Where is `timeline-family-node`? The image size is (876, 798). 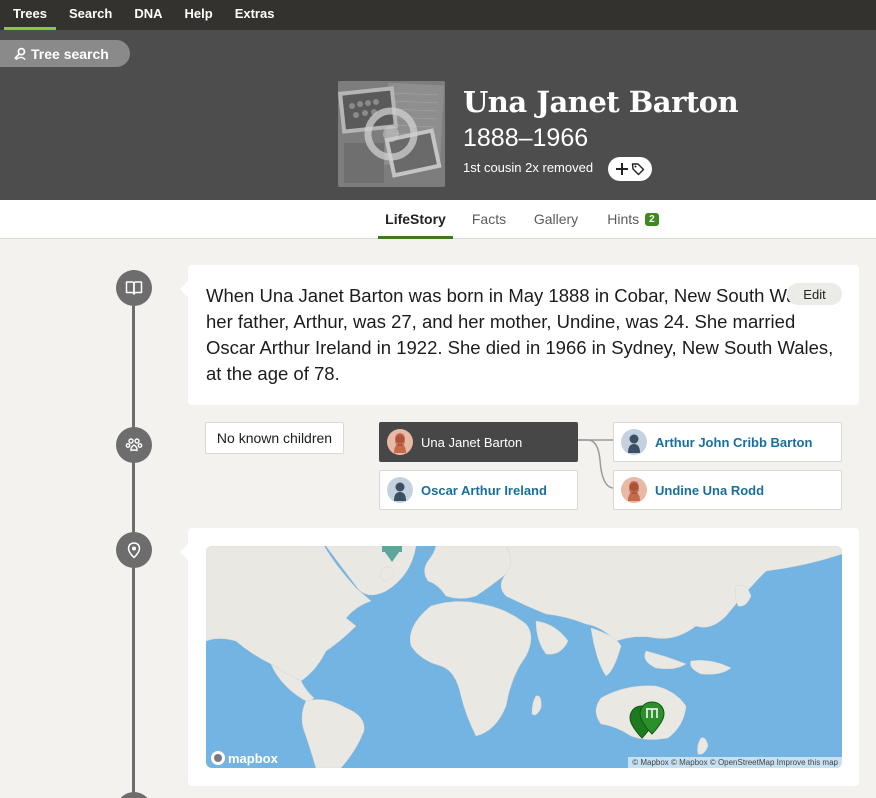 timeline-family-node is located at coordinates (134, 445).